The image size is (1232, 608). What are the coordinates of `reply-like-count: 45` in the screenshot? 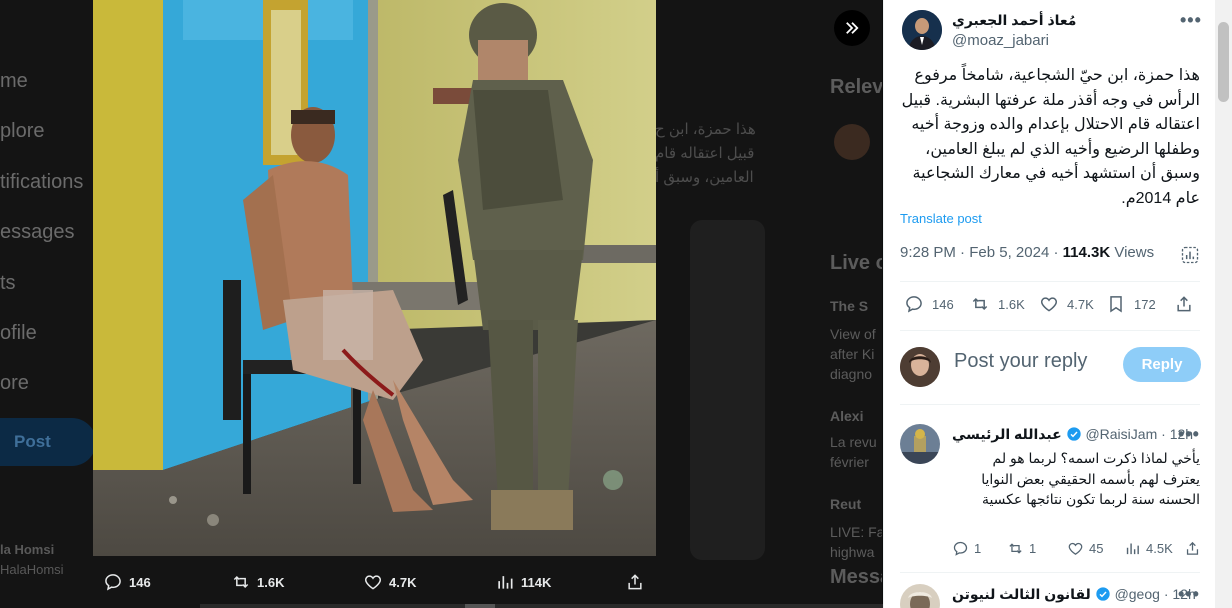 It's located at (1096, 548).